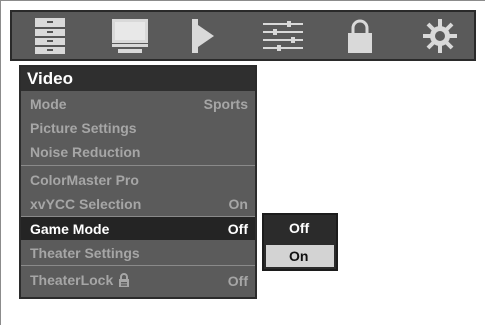  Describe the element at coordinates (138, 280) in the screenshot. I see `menu-item-theaterlock: TheaterLock Off` at that location.